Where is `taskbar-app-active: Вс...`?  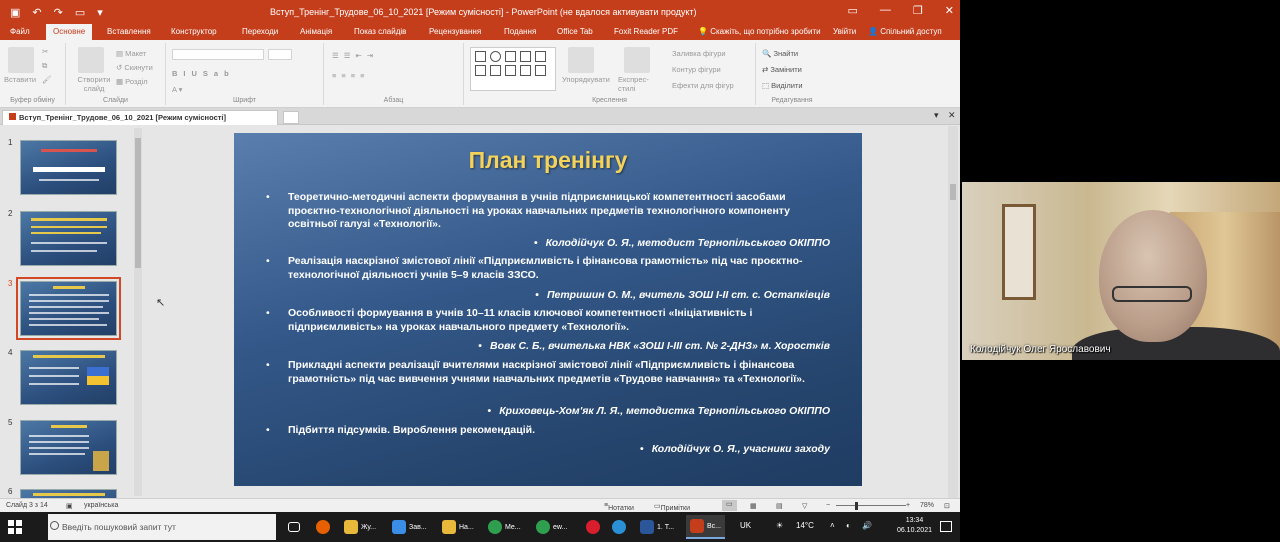
taskbar-app-active: Вс... is located at coordinates (706, 527).